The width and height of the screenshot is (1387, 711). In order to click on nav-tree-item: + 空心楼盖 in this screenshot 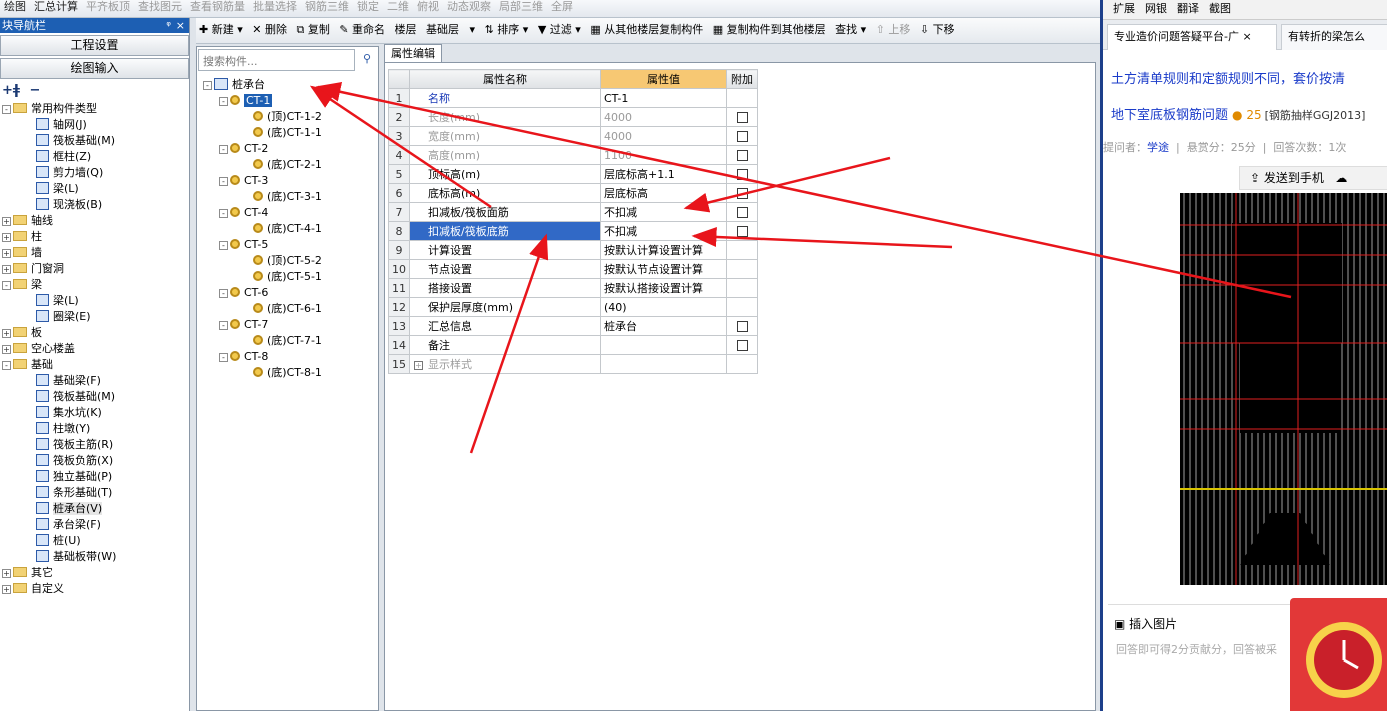, I will do `click(94, 349)`.